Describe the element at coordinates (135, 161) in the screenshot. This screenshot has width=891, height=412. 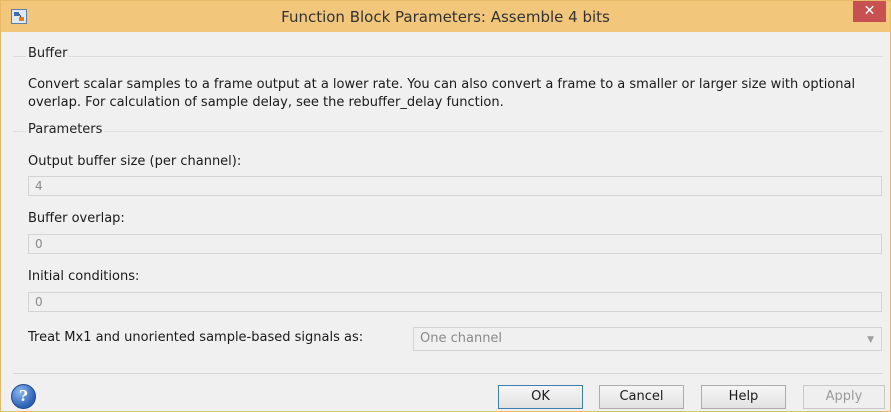
I see `output-buffer-size-label: Output buffer size (per channel):` at that location.